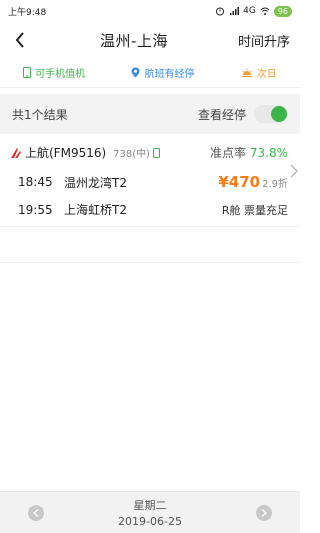  Describe the element at coordinates (228, 153) in the screenshot. I see `ontime-label: 准点率` at that location.